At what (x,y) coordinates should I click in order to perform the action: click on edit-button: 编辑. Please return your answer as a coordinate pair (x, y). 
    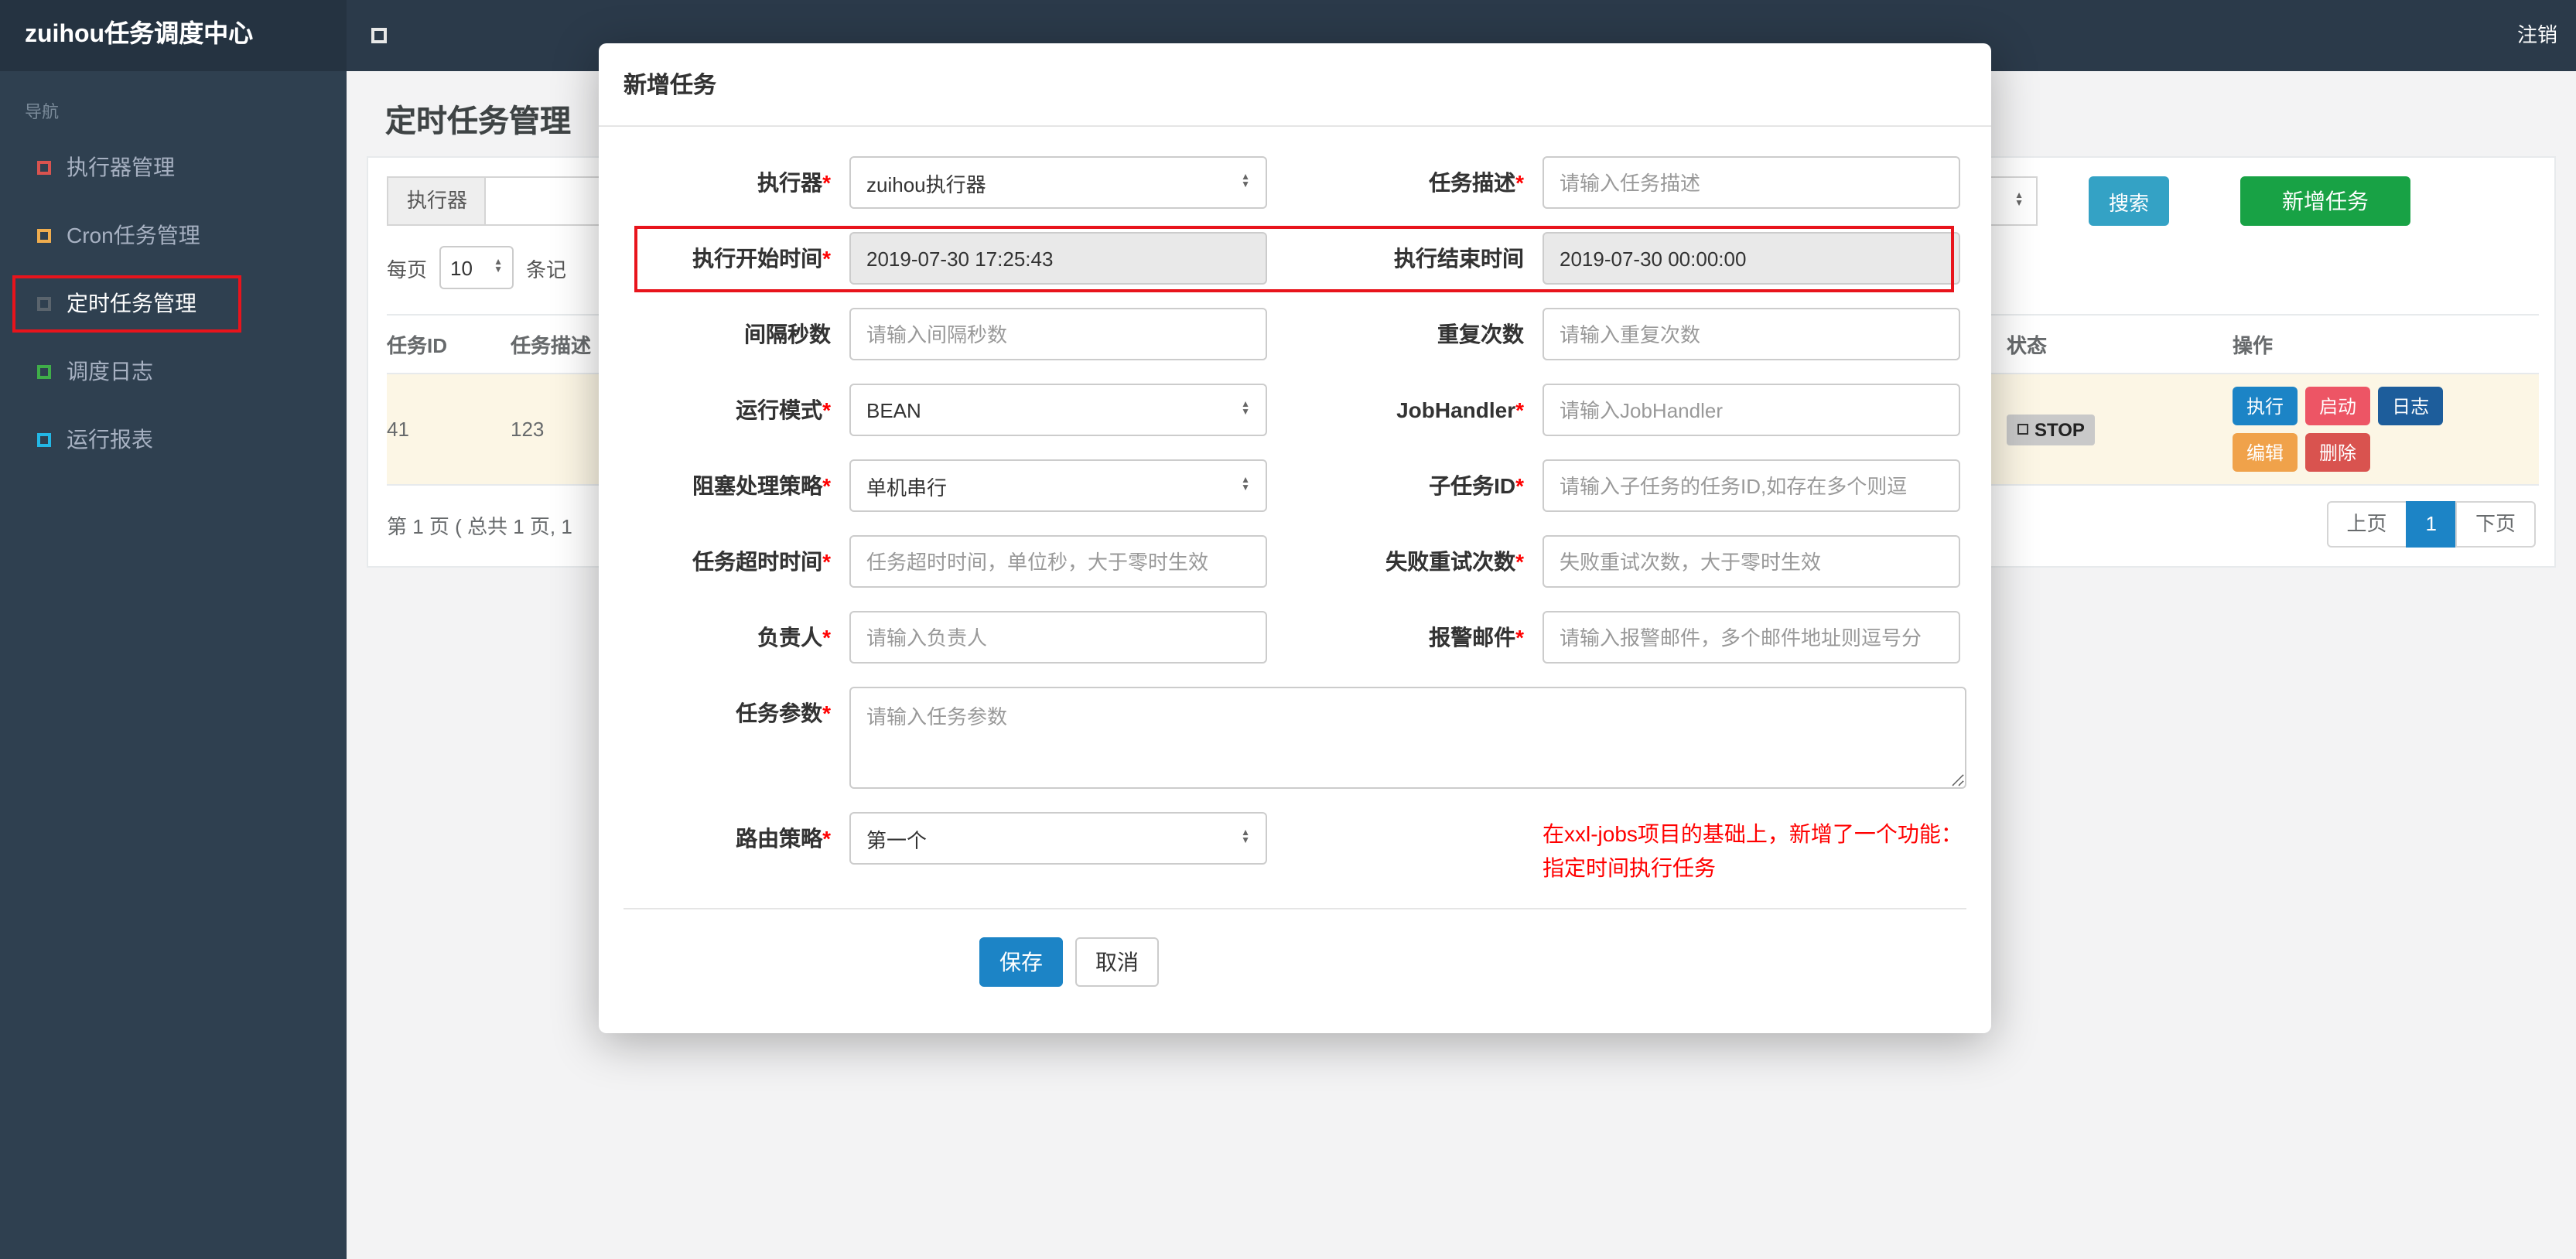
    Looking at the image, I should click on (2265, 453).